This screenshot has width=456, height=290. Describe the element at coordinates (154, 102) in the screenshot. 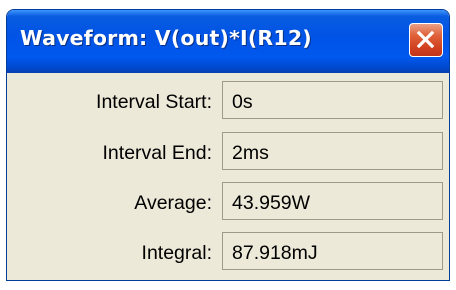

I see `interval-start-label: Interval Start:` at that location.